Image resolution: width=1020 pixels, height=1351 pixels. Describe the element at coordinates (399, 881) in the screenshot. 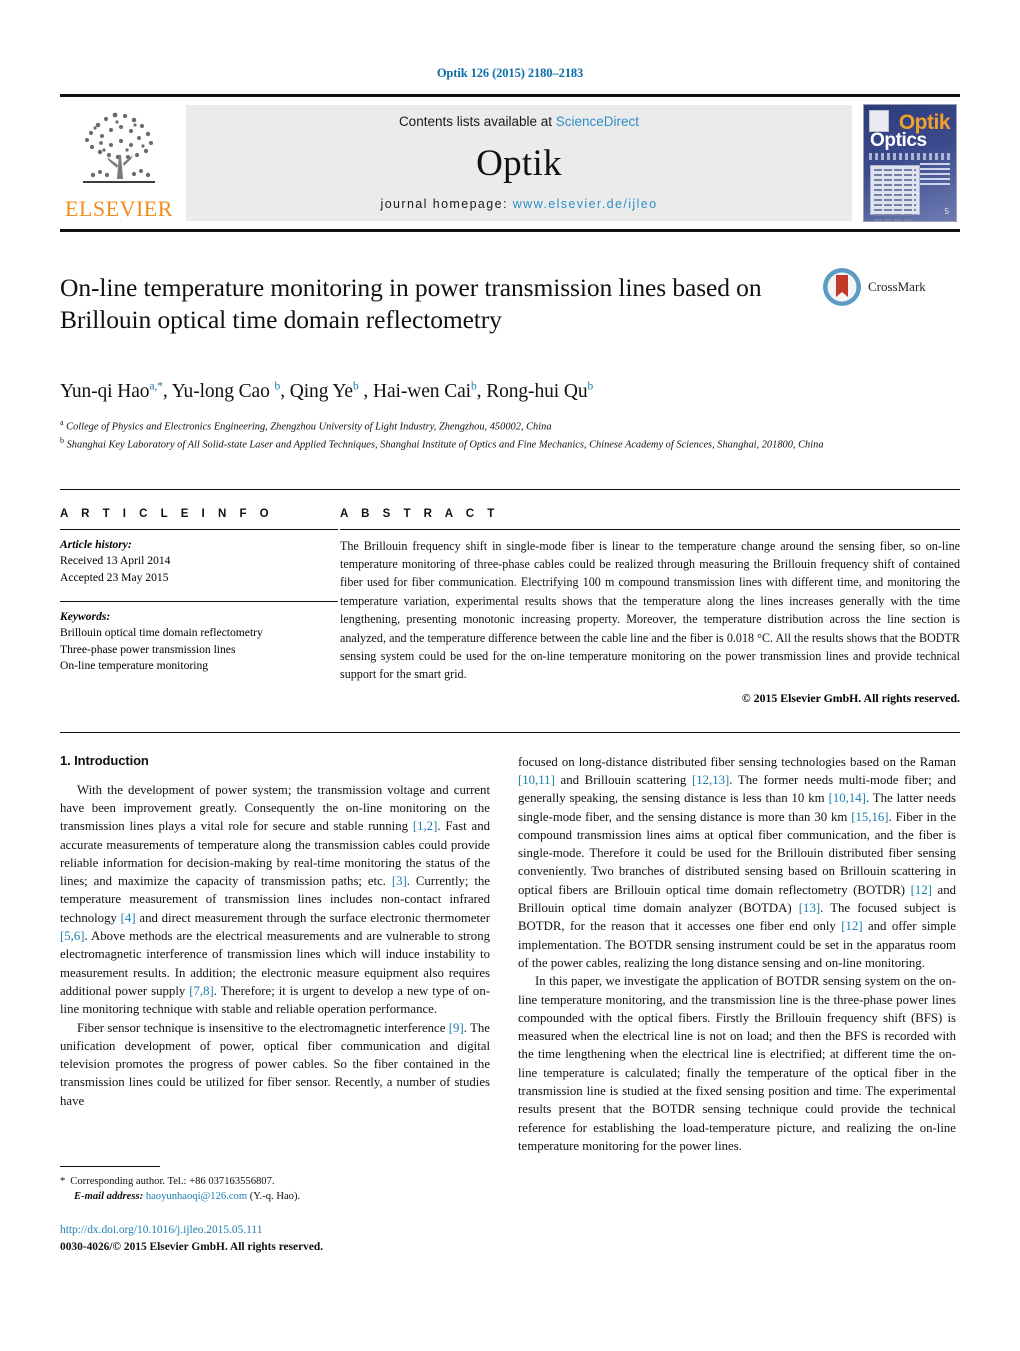

I see `citation-ref: [3]` at that location.